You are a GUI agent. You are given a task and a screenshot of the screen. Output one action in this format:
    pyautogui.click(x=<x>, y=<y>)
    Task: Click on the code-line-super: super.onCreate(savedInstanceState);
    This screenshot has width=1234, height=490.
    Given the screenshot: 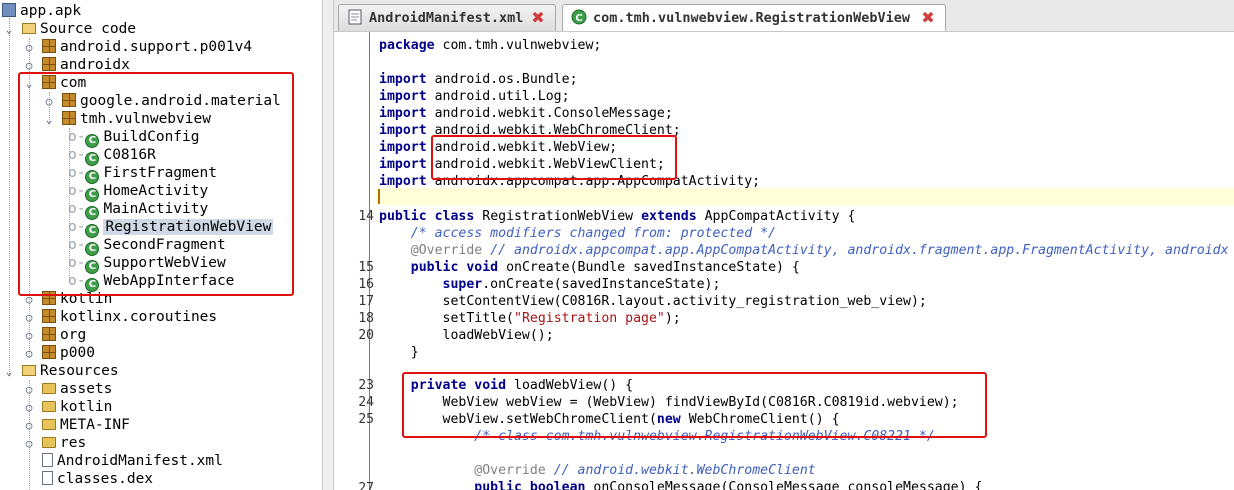 What is the action you would take?
    pyautogui.click(x=550, y=284)
    